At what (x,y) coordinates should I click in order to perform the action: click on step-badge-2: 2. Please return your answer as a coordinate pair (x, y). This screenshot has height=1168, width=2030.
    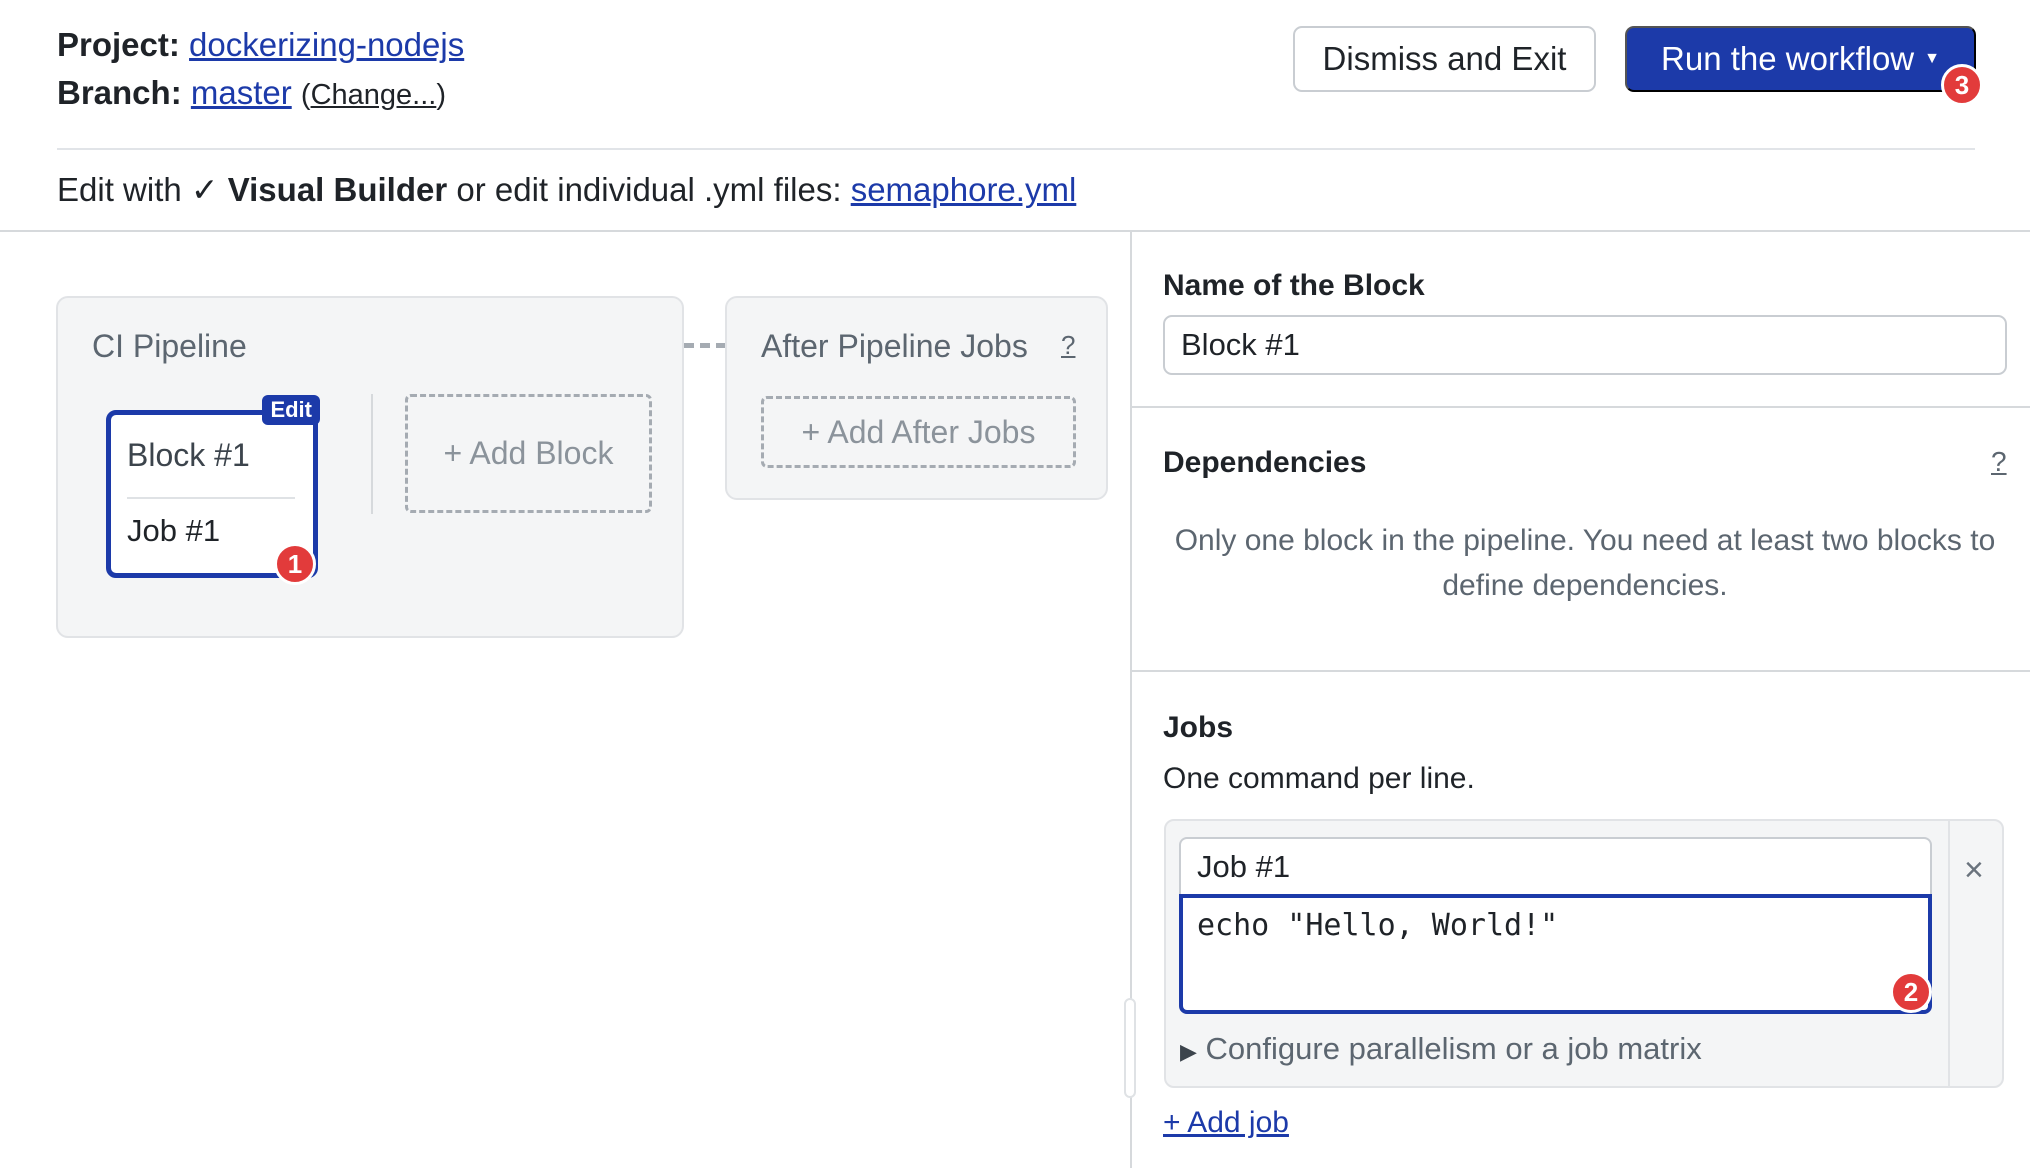
    Looking at the image, I should click on (1911, 992).